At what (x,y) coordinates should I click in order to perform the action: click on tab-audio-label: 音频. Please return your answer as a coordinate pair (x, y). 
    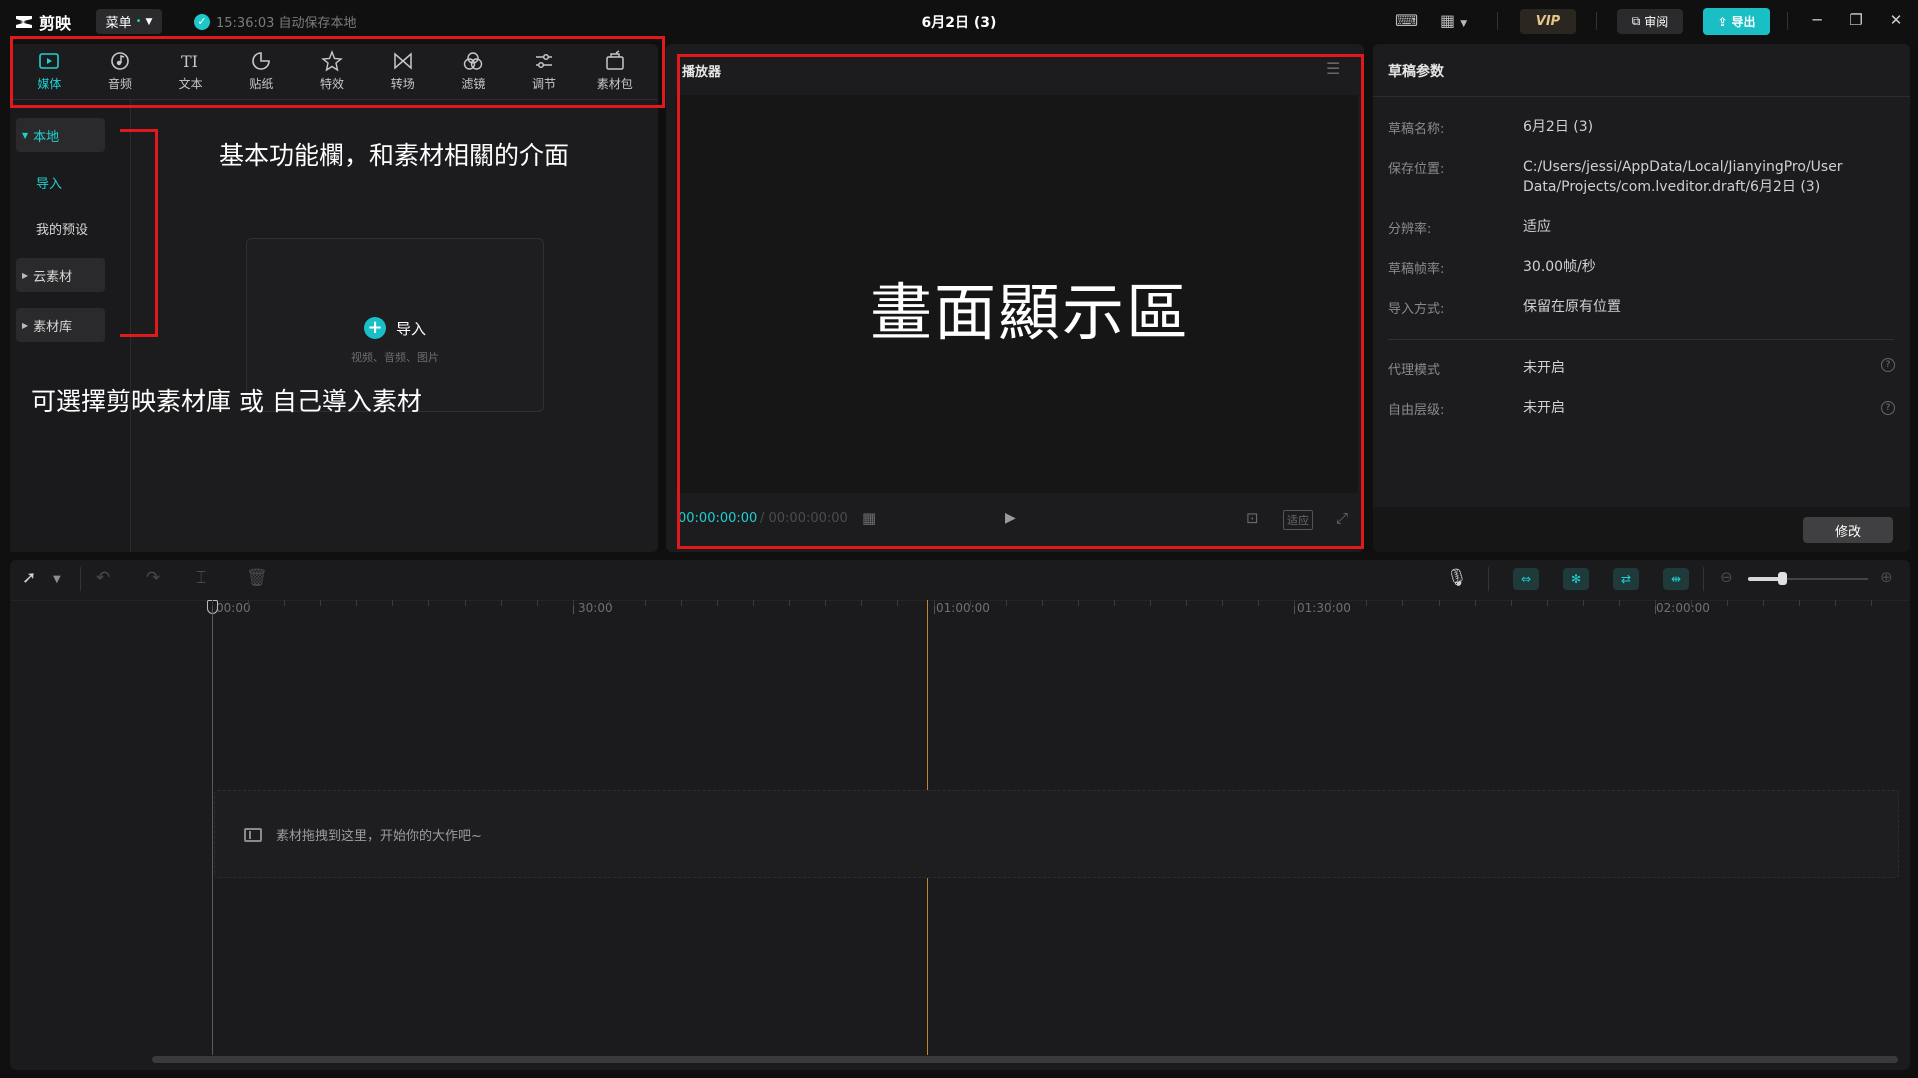
    Looking at the image, I should click on (120, 84).